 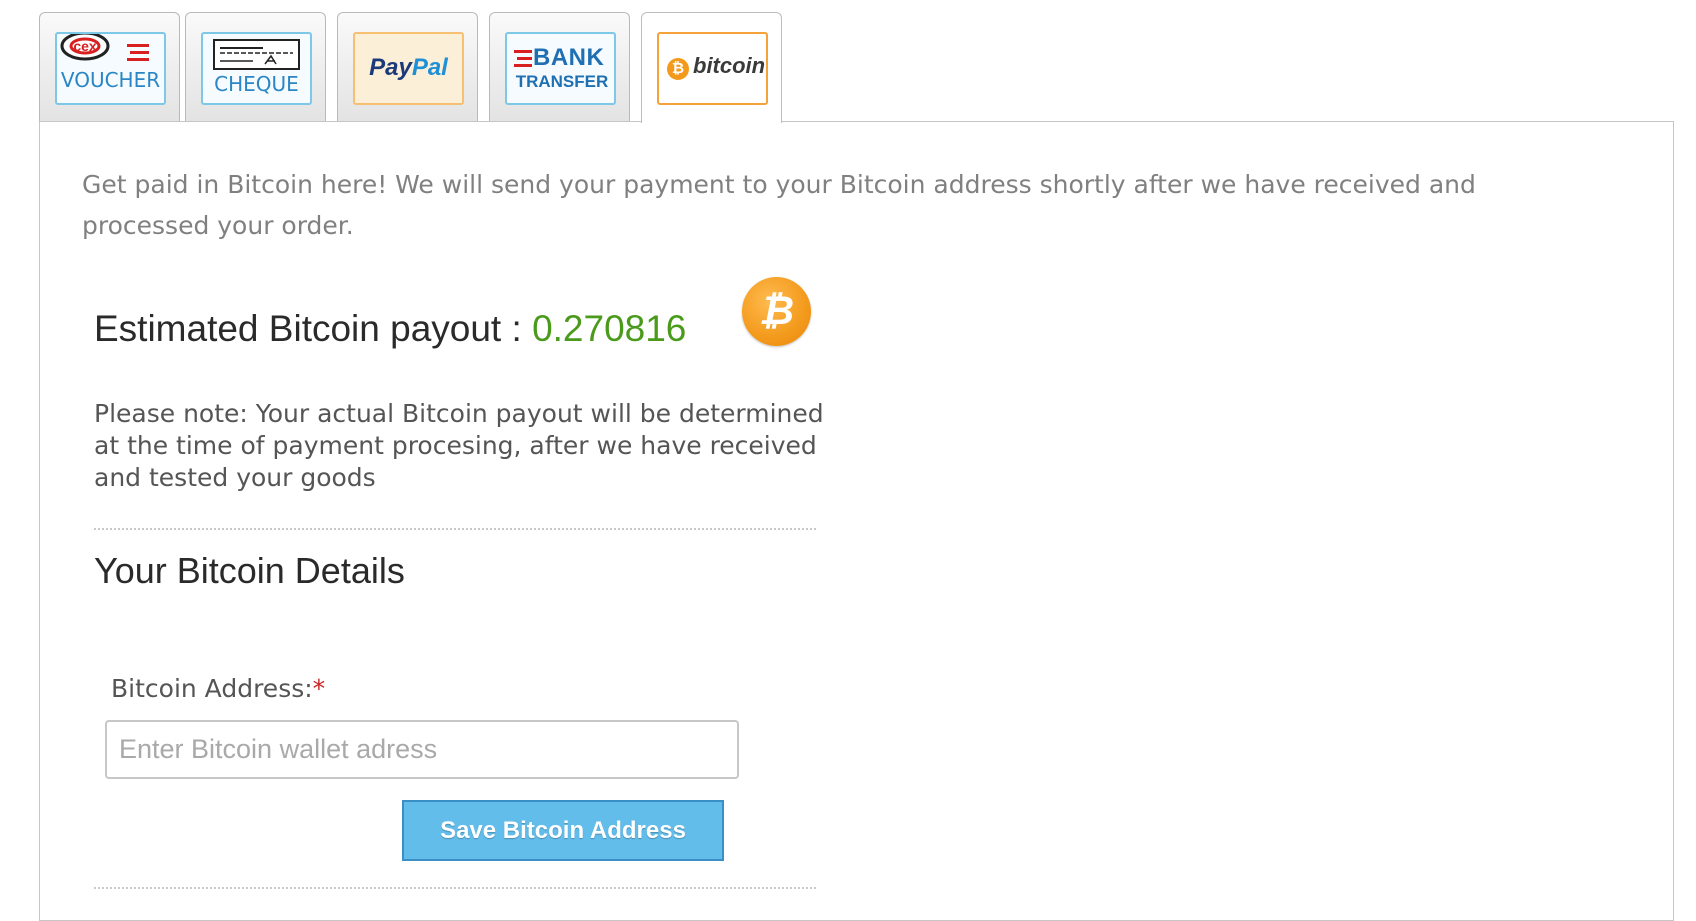 What do you see at coordinates (429, 67) in the screenshot?
I see `paypal-wordmark-pal: Pal` at bounding box center [429, 67].